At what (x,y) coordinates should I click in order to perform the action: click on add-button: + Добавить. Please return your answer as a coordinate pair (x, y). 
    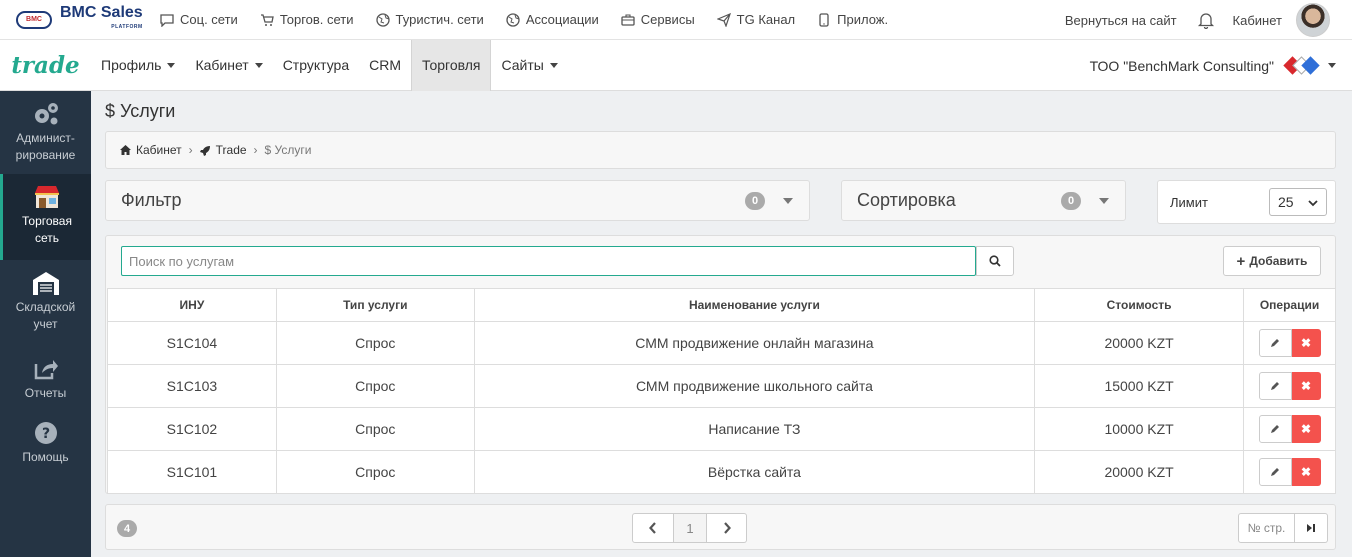
    Looking at the image, I should click on (1272, 261).